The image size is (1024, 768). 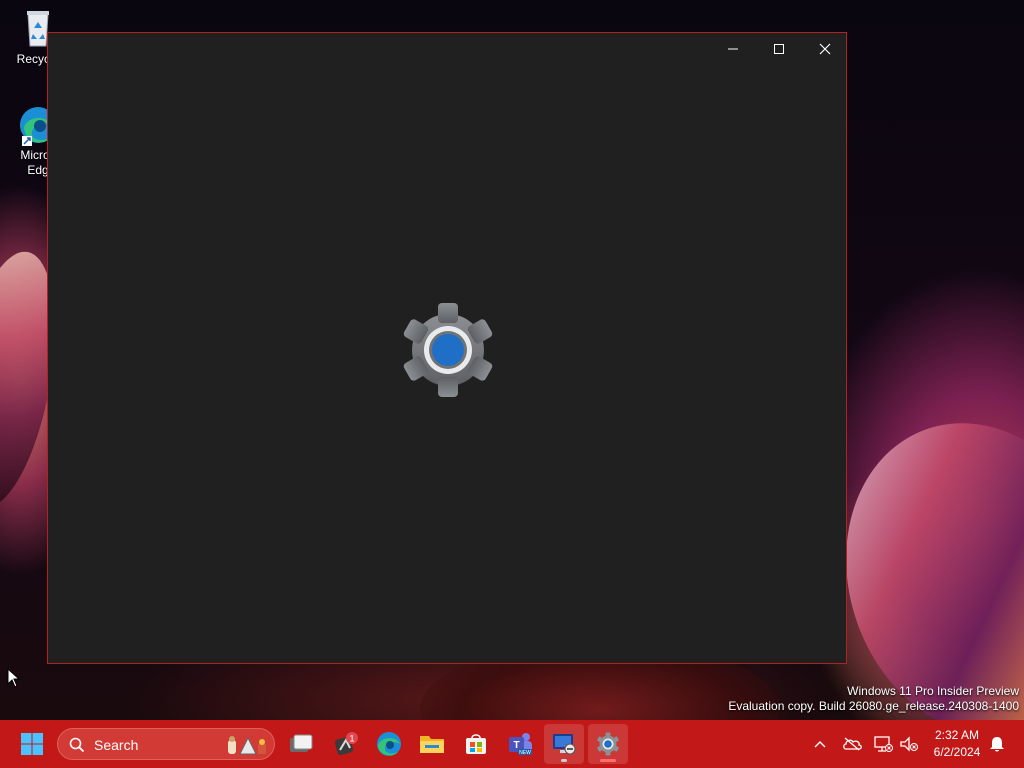 What do you see at coordinates (957, 752) in the screenshot?
I see `clock-date: 6/2/2024` at bounding box center [957, 752].